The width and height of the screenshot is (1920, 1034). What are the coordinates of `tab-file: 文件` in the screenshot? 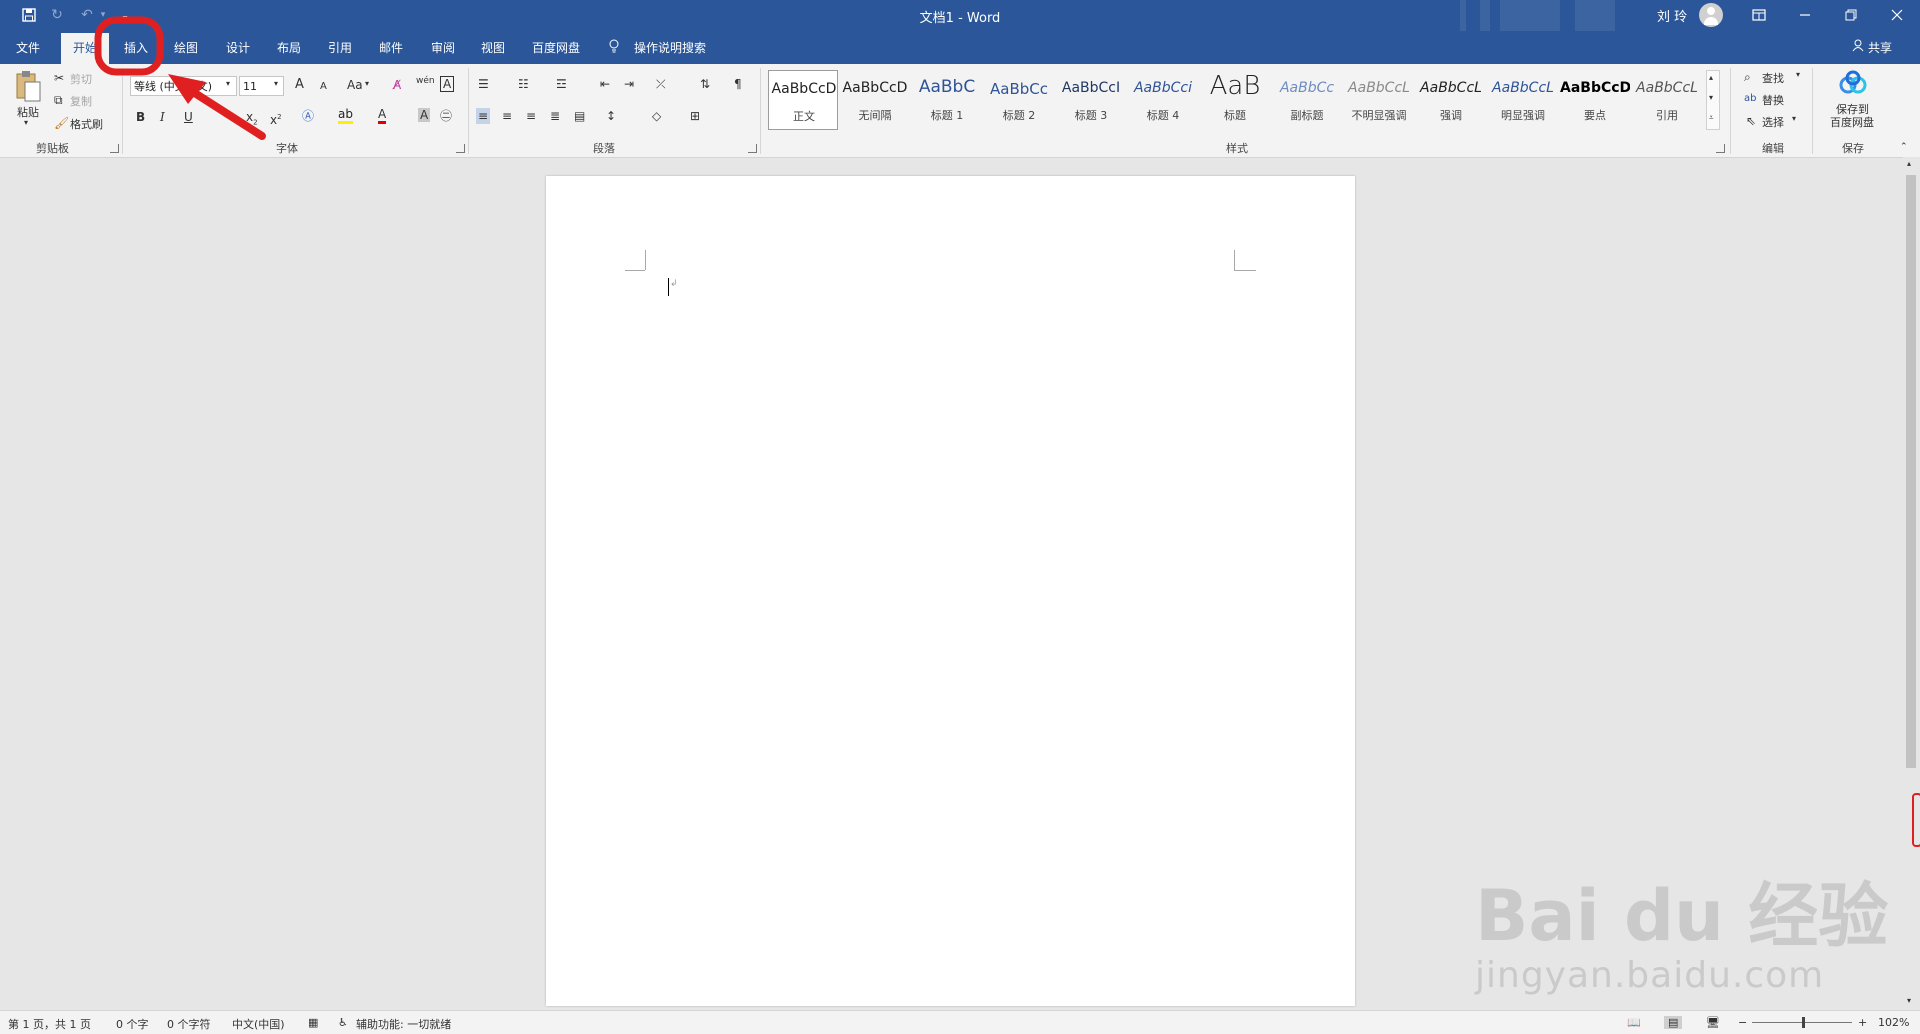 It's located at (28, 47).